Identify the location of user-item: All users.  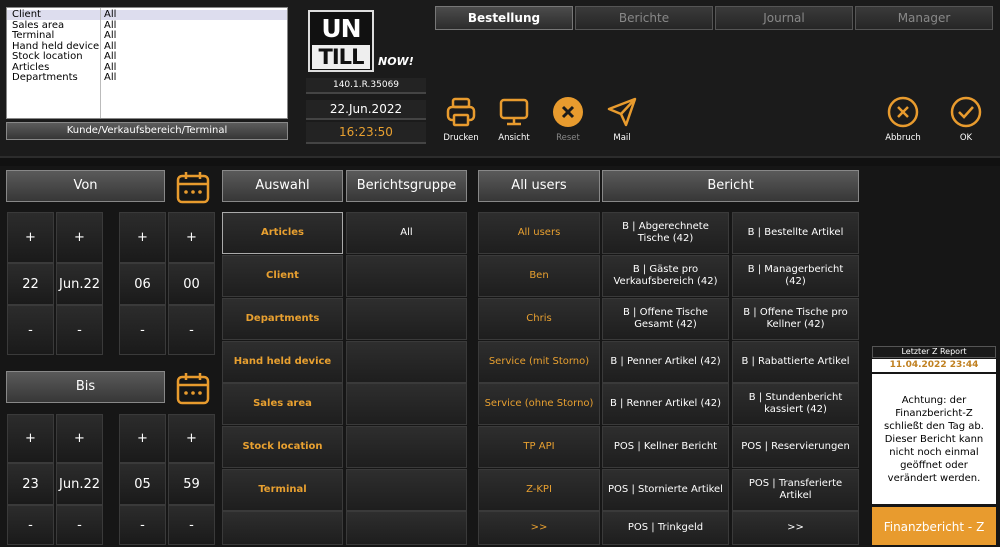
(539, 233).